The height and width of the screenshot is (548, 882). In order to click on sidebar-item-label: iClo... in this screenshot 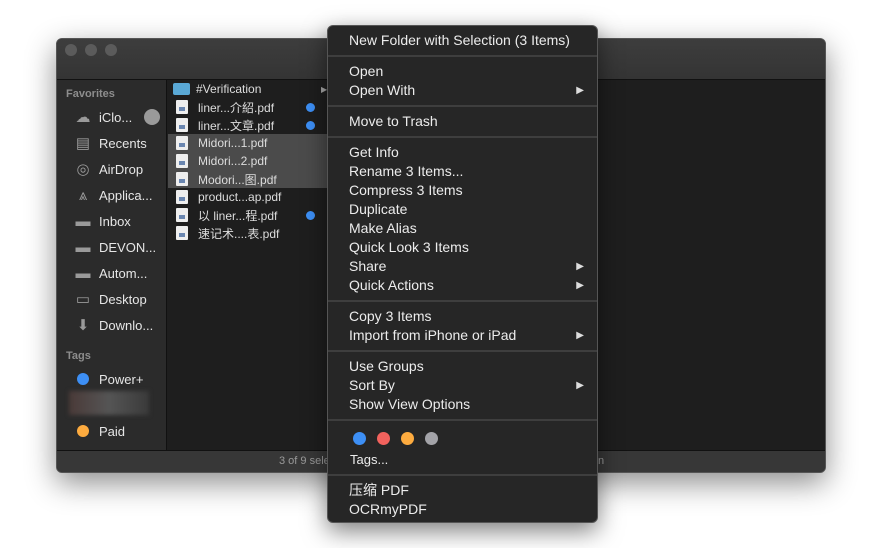, I will do `click(116, 117)`.